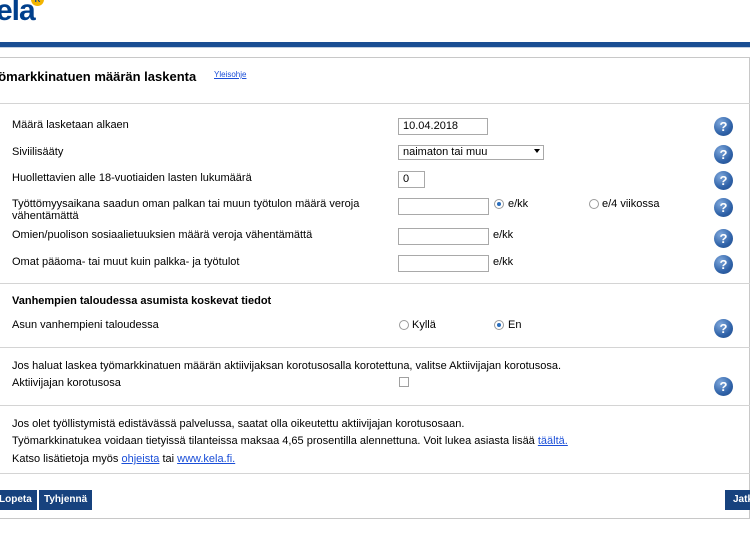  What do you see at coordinates (85, 325) in the screenshot?
I see `parents-question-label: Asun vanhempieni taloudessa` at bounding box center [85, 325].